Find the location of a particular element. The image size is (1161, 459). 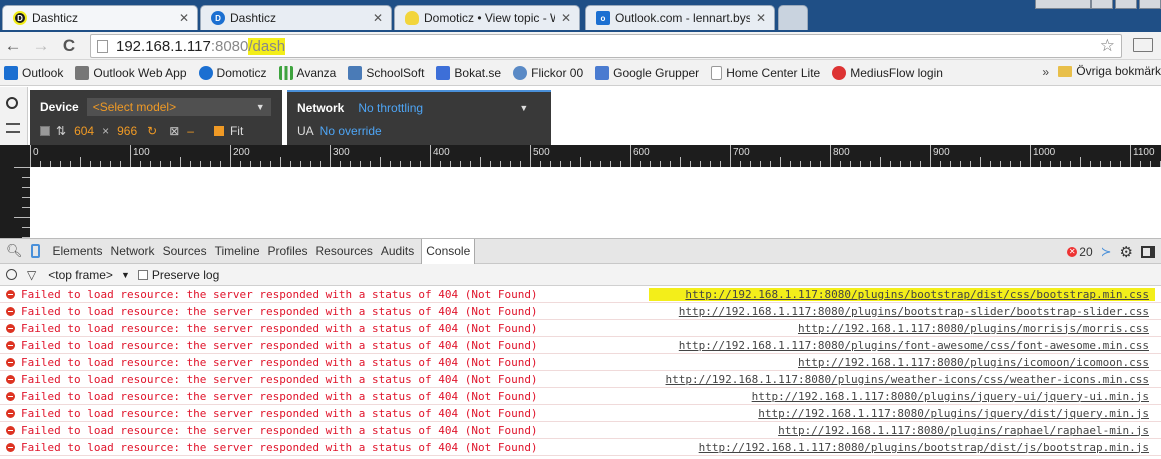

network-throttling-value: No throttling is located at coordinates (391, 108).